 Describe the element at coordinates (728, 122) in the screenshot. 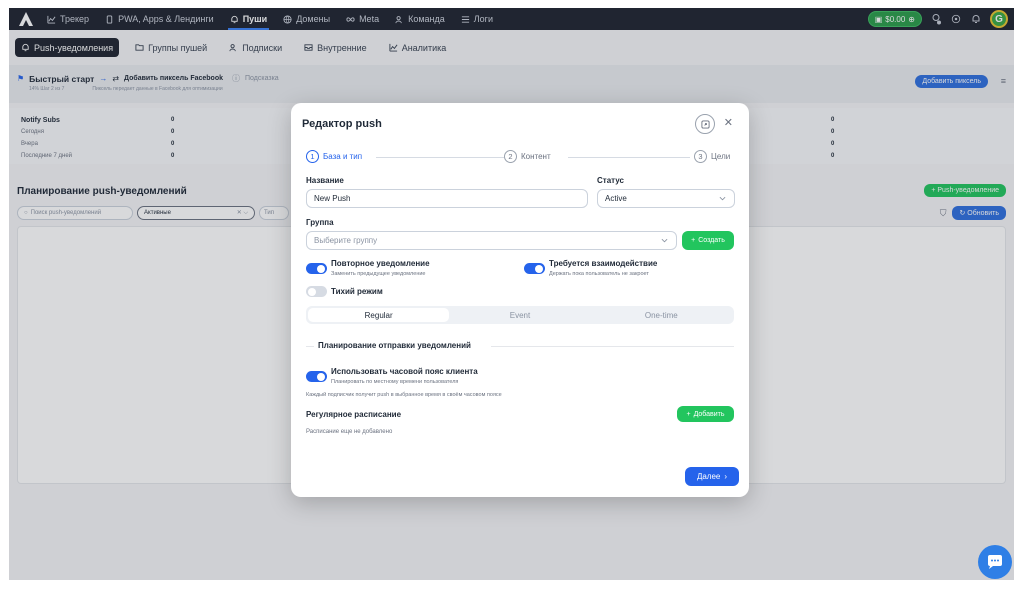

I see `close-icon: ✕` at that location.